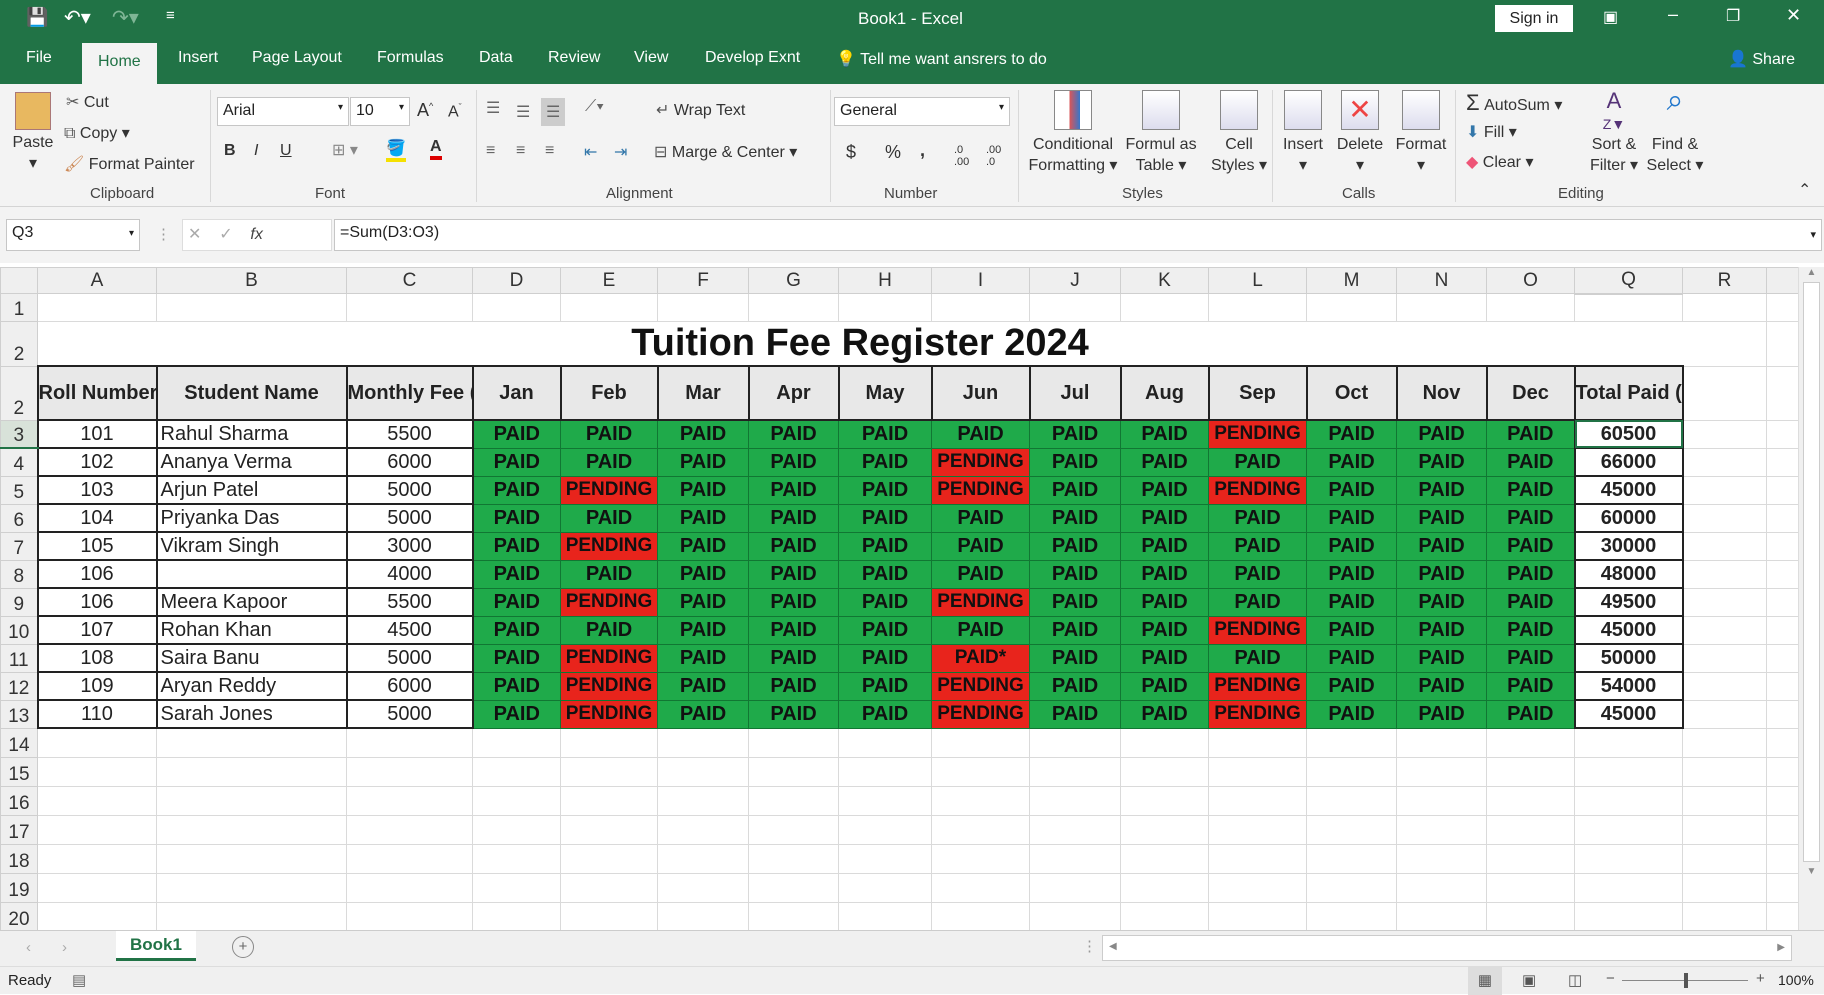 The width and height of the screenshot is (1824, 995). Describe the element at coordinates (77, 17) in the screenshot. I see `undo-icon: ↶▾` at that location.